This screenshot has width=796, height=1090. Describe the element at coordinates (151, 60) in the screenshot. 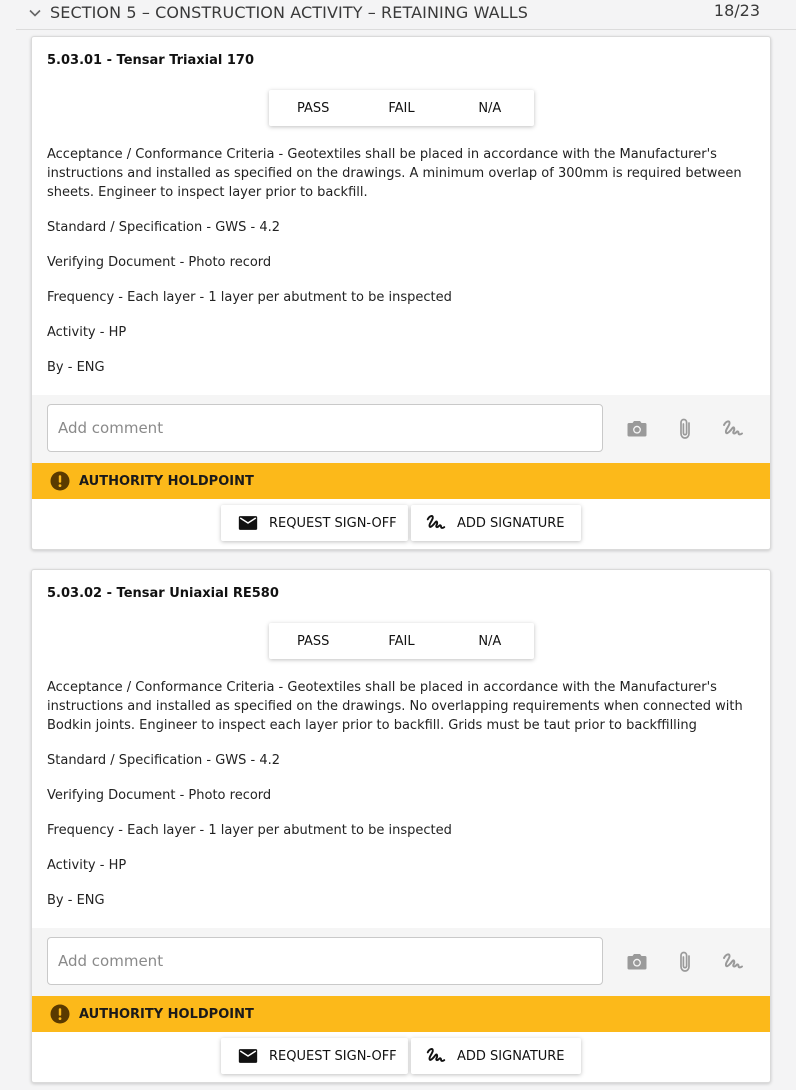

I see `item-title: 5.03.01 - Tensar Triaxial 170` at that location.